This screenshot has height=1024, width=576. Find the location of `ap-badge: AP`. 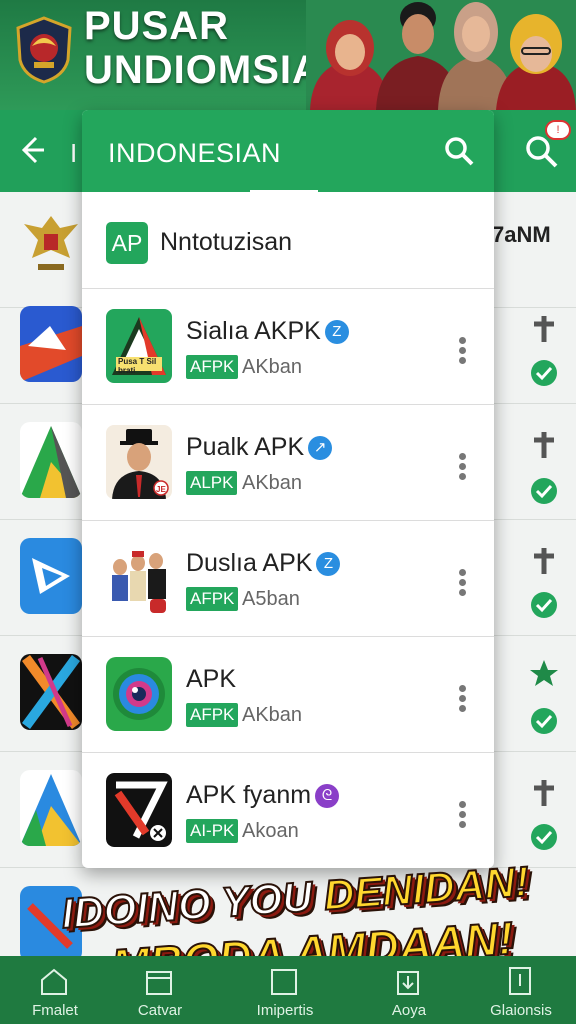

ap-badge: AP is located at coordinates (127, 243).